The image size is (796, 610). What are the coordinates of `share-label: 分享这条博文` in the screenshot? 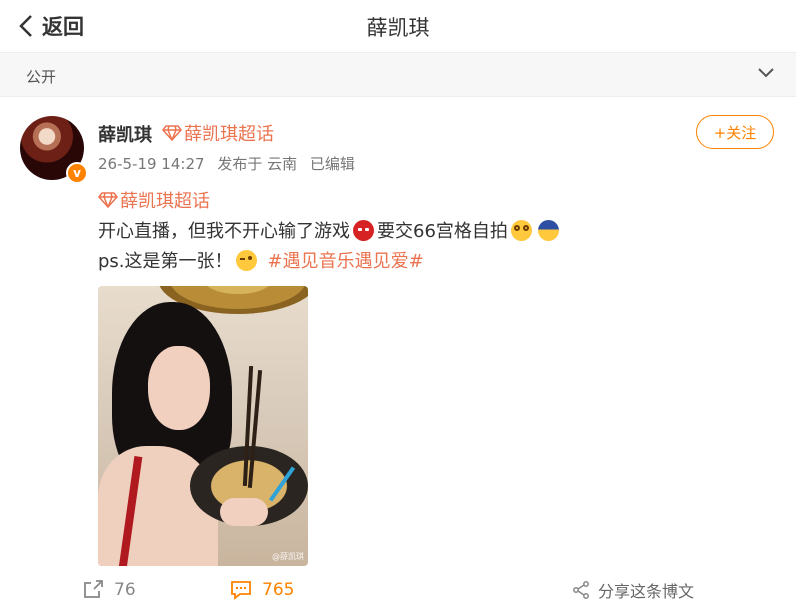 It's located at (646, 591).